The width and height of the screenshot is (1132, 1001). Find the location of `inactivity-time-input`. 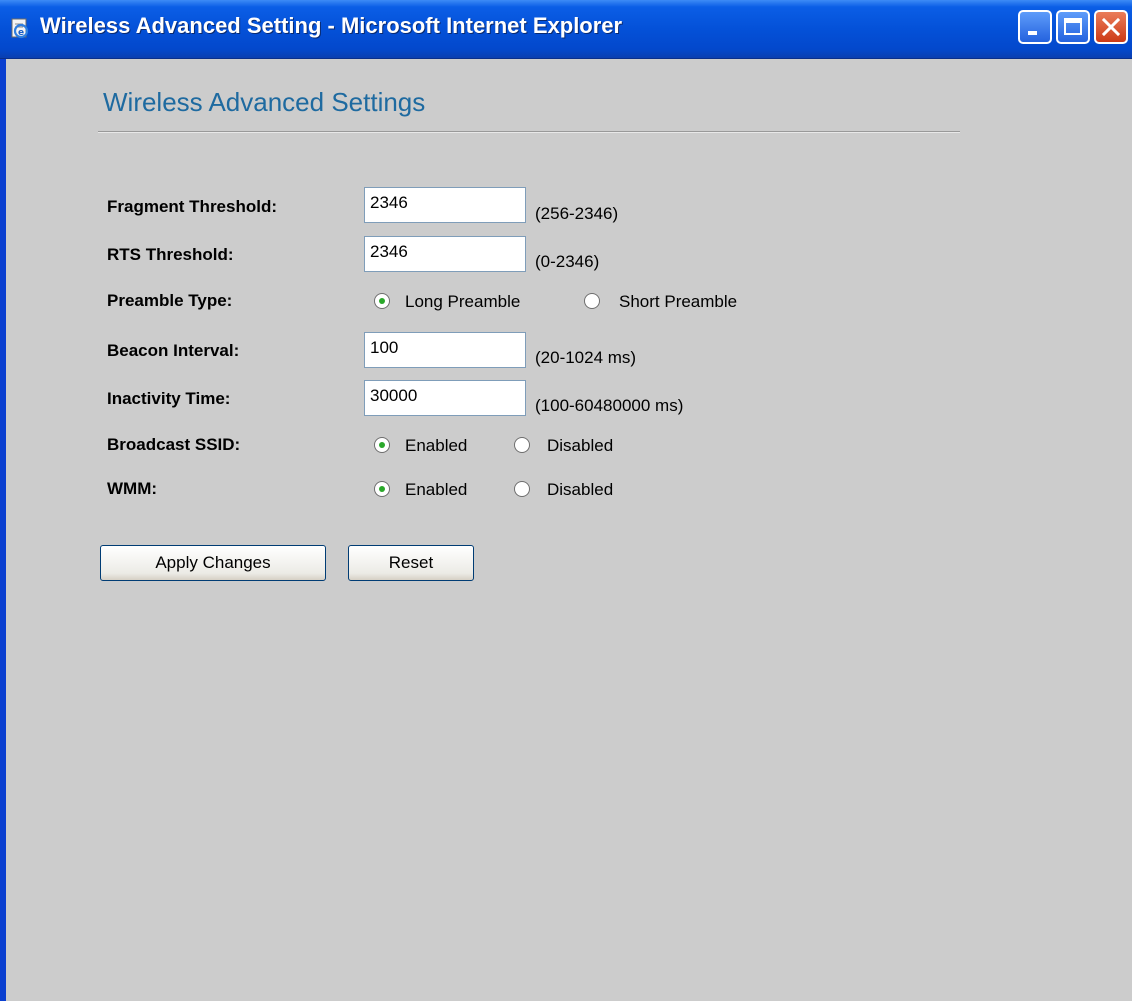

inactivity-time-input is located at coordinates (445, 398).